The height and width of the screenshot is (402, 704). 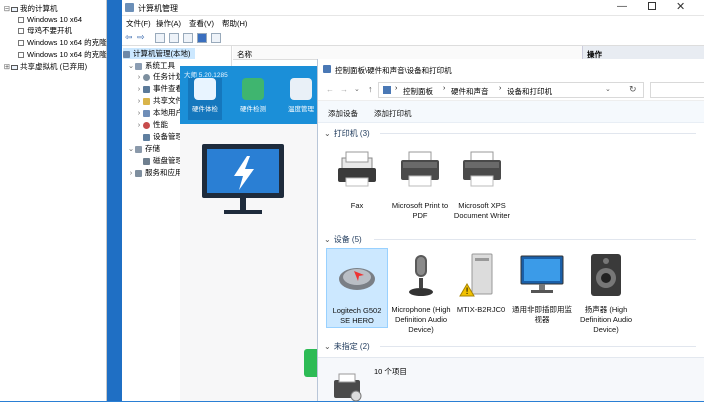 What do you see at coordinates (606, 293) in the screenshot?
I see `device-speaker: 扬声器 (High Definition Audio Device)` at bounding box center [606, 293].